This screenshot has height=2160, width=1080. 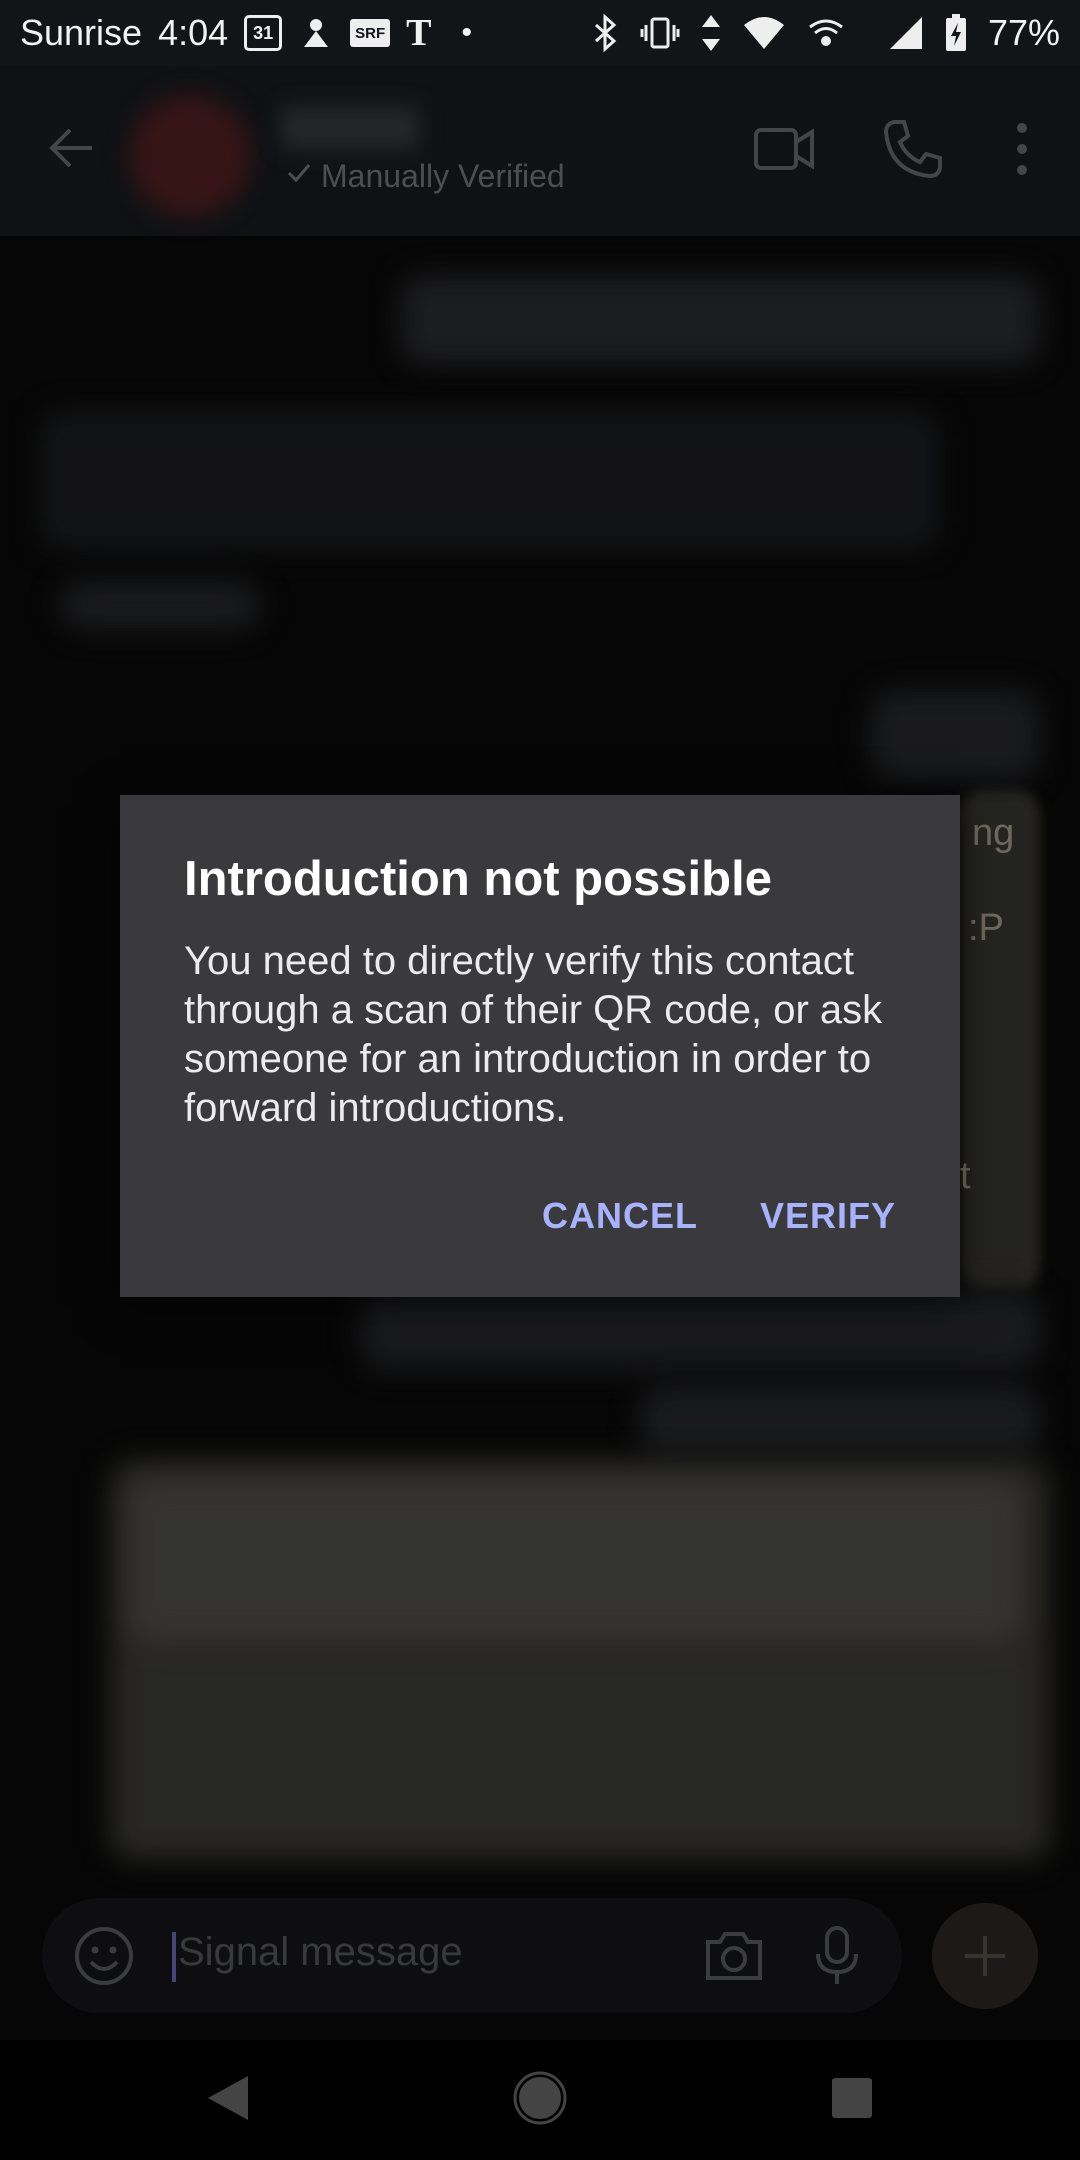 What do you see at coordinates (316, 33) in the screenshot?
I see `app-notification-icon` at bounding box center [316, 33].